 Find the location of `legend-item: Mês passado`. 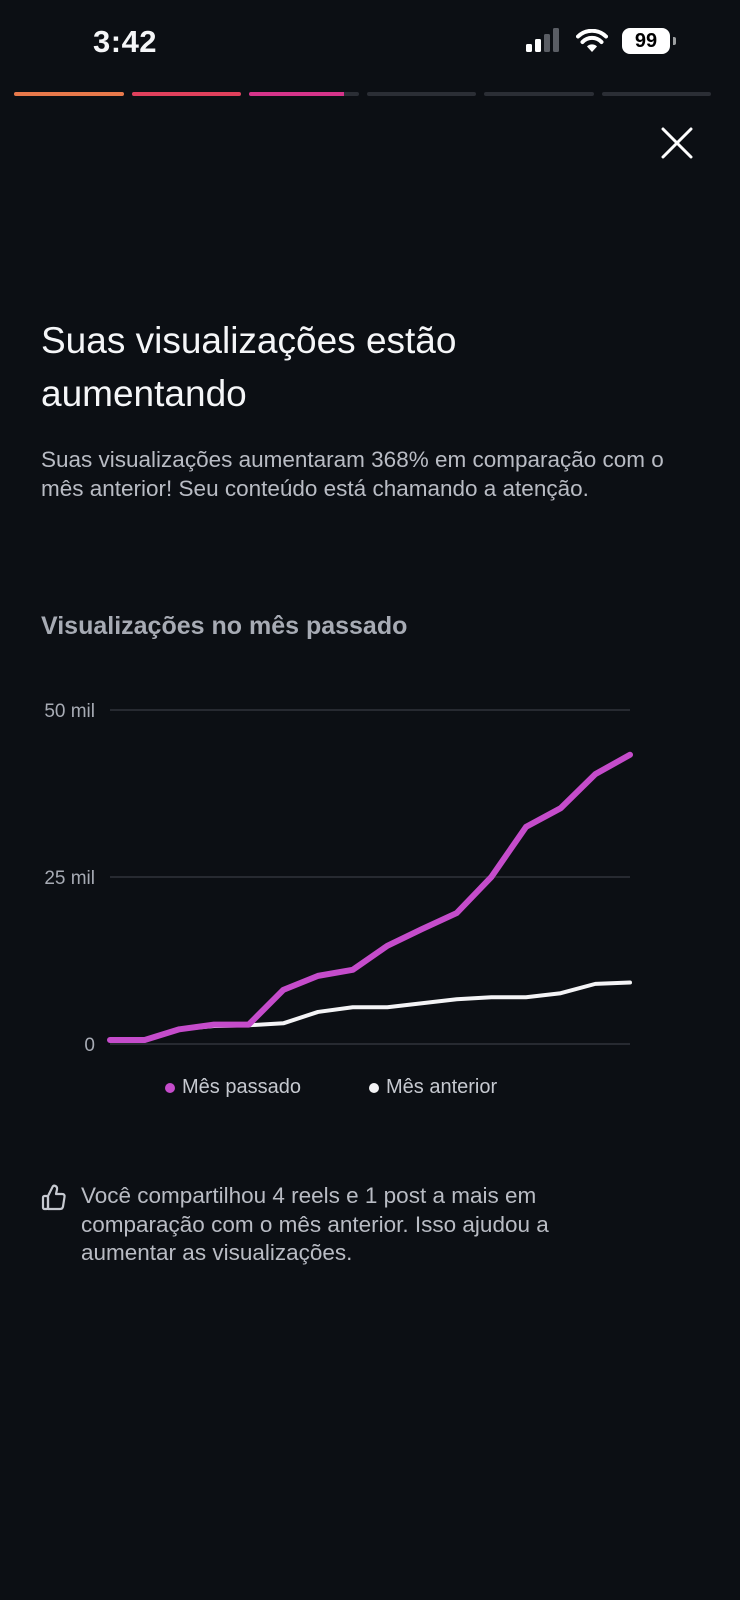

legend-item: Mês passado is located at coordinates (233, 1087).